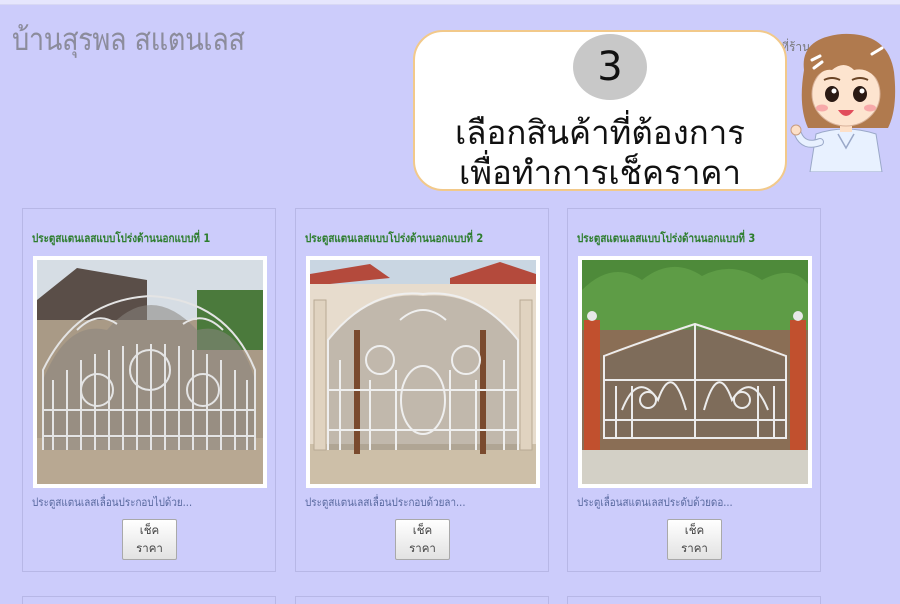 This screenshot has height=604, width=900. I want to click on callout-text-line-2: เพื่อทำการเช็คราคา, so click(600, 172).